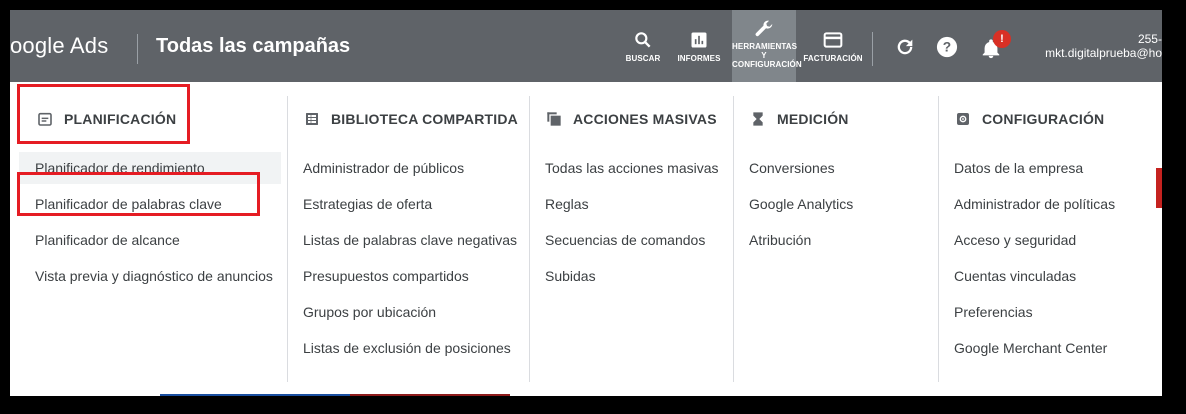  I want to click on menu-item-reach-planner: Planificador de alcance, so click(99, 240).